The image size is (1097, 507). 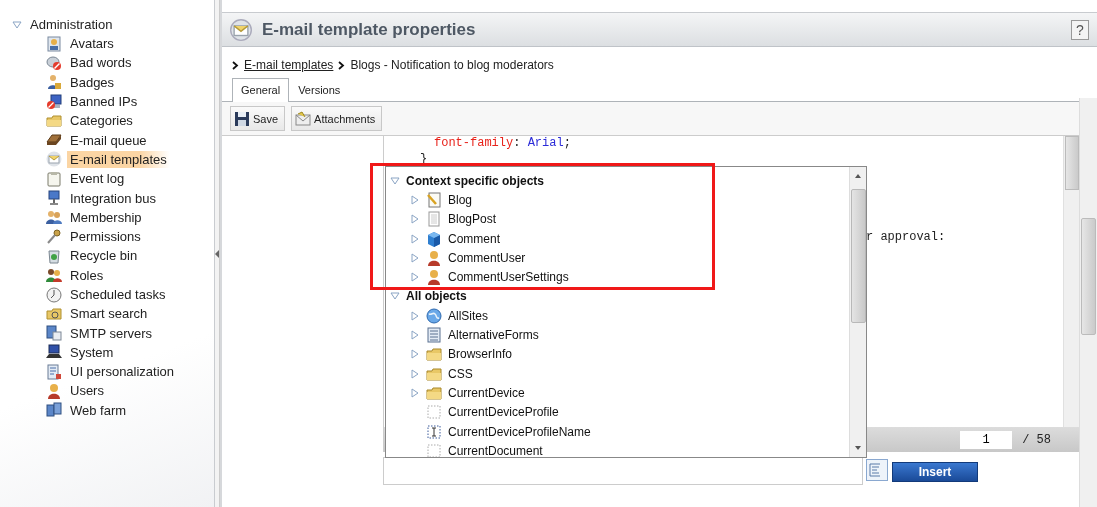 I want to click on tab: Versions, so click(x=319, y=89).